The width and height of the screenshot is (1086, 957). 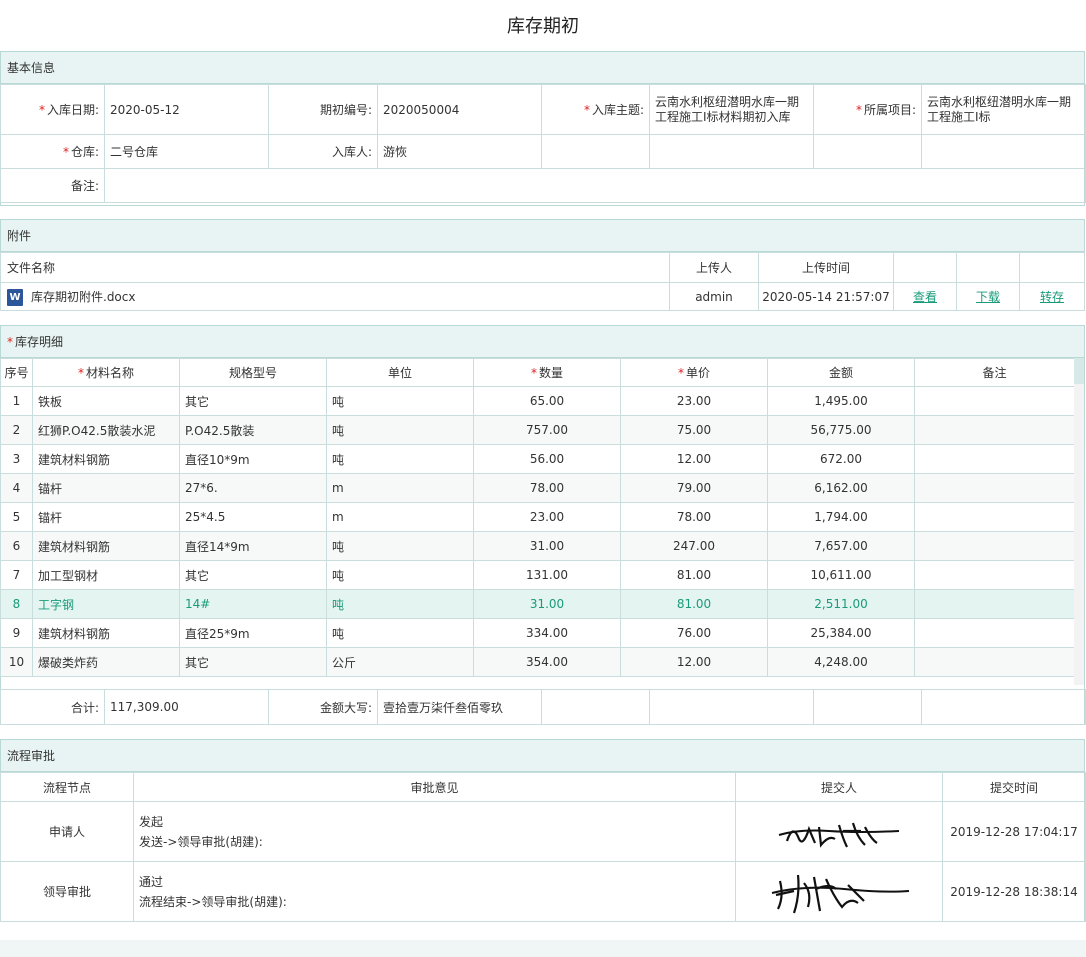 I want to click on person-field: 游恢, so click(x=459, y=151).